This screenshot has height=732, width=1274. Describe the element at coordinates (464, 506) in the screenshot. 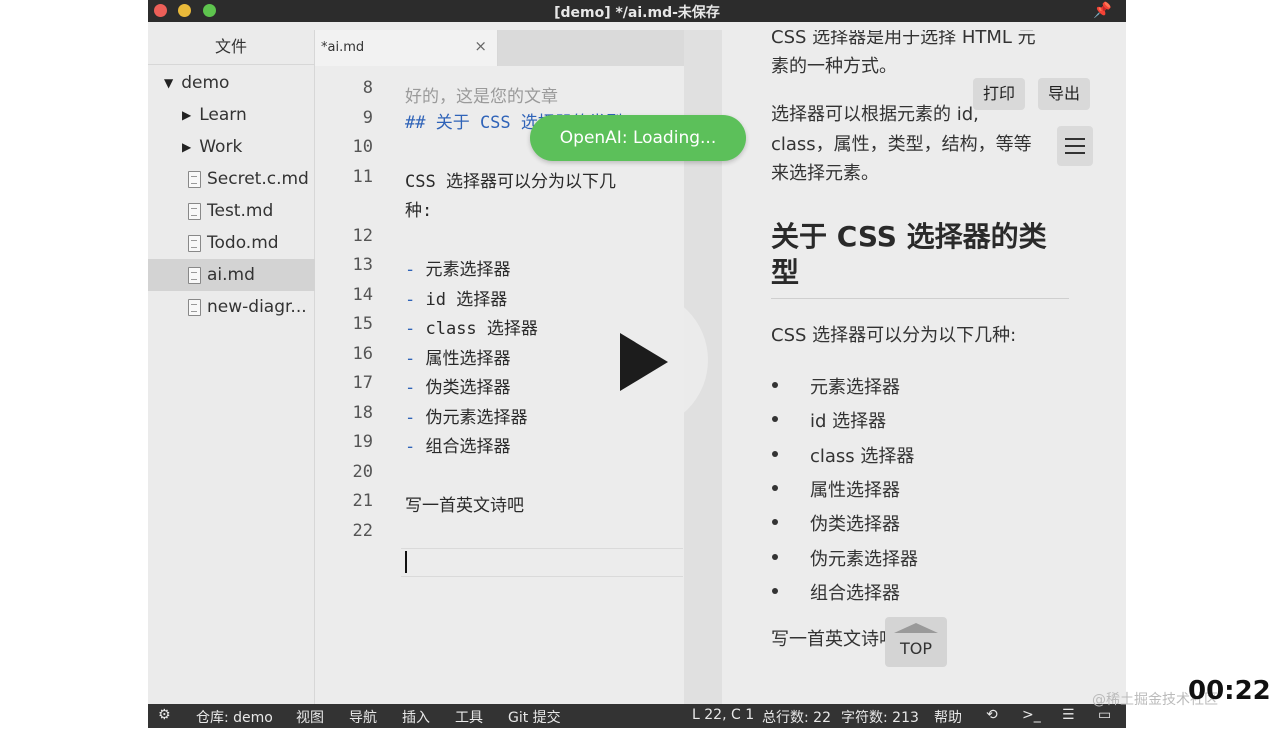

I see `line-text: 写一首英文诗吧` at that location.